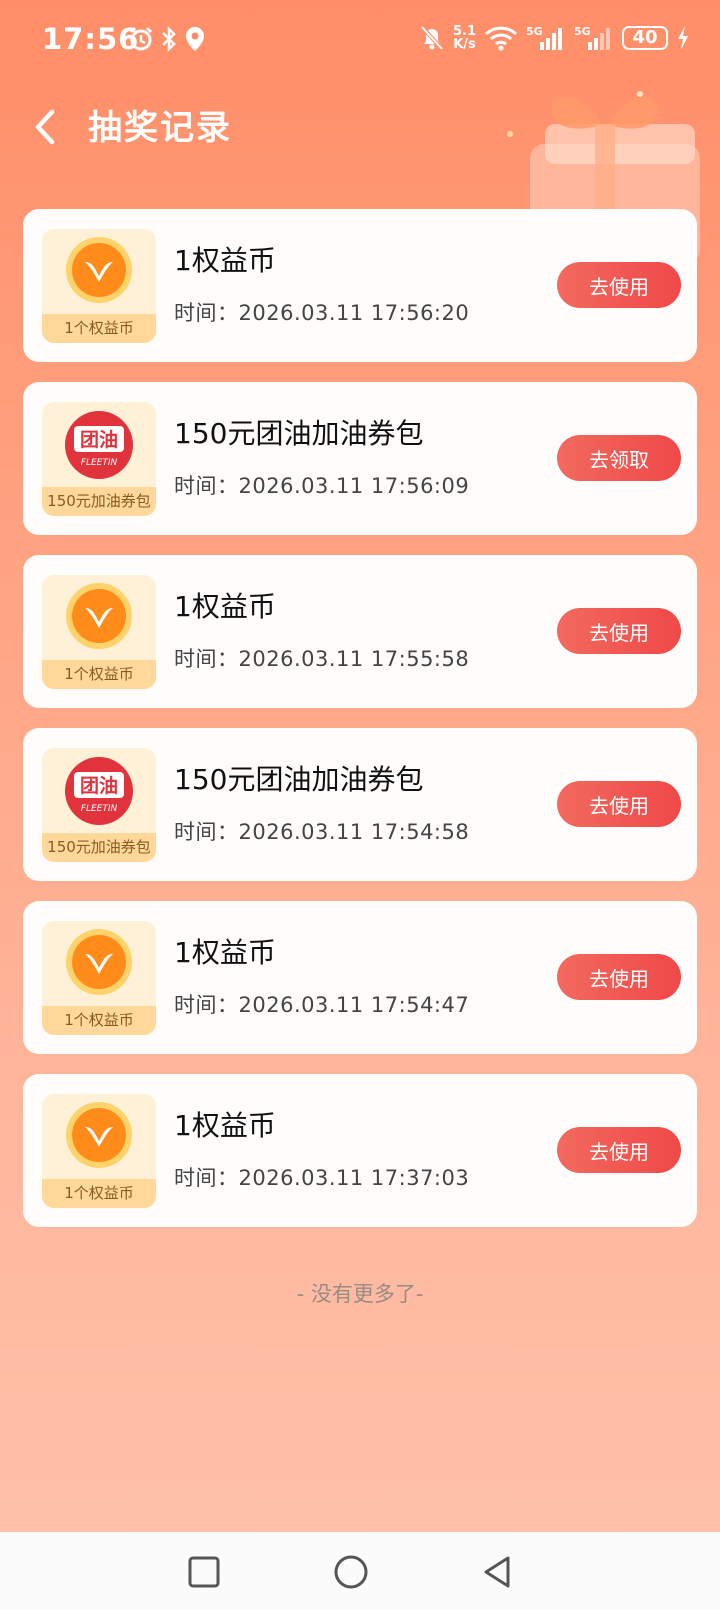 The height and width of the screenshot is (1610, 720). I want to click on status-right-icons: 5.1 K/s 5G 5G 40, so click(554, 38).